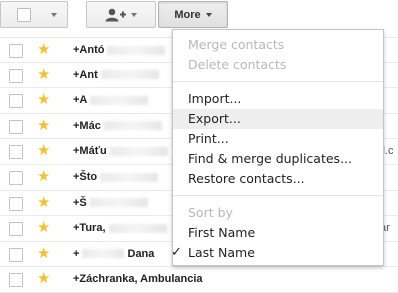 This screenshot has height=293, width=398. I want to click on contact-name: +Što, so click(116, 177).